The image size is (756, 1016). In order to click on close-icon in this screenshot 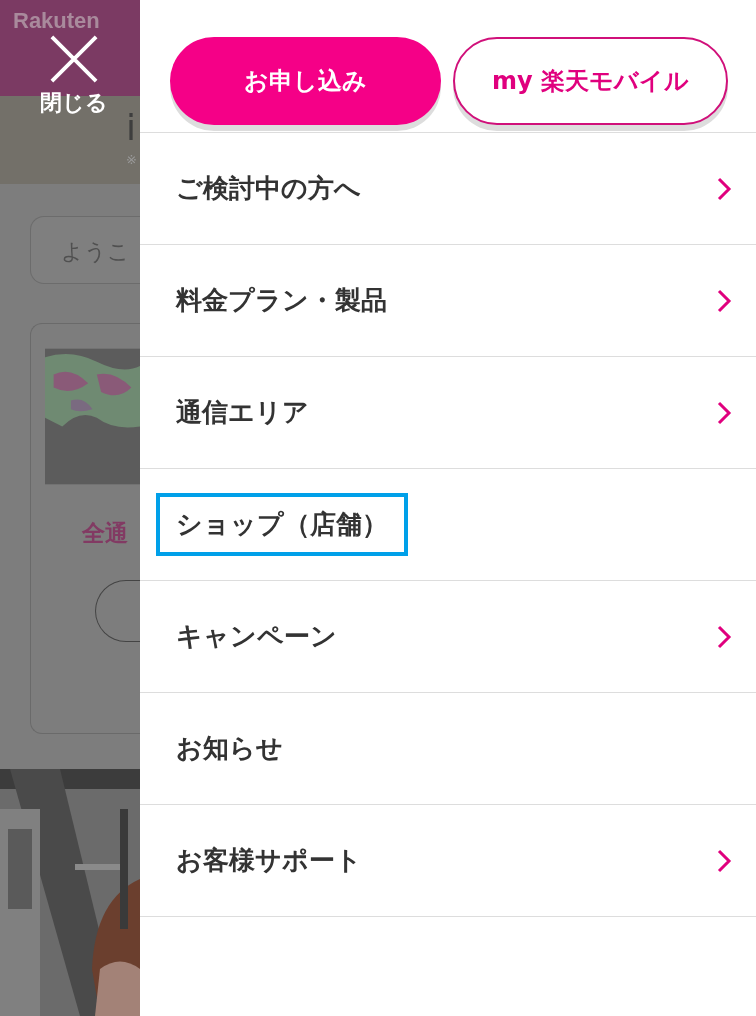, I will do `click(74, 59)`.